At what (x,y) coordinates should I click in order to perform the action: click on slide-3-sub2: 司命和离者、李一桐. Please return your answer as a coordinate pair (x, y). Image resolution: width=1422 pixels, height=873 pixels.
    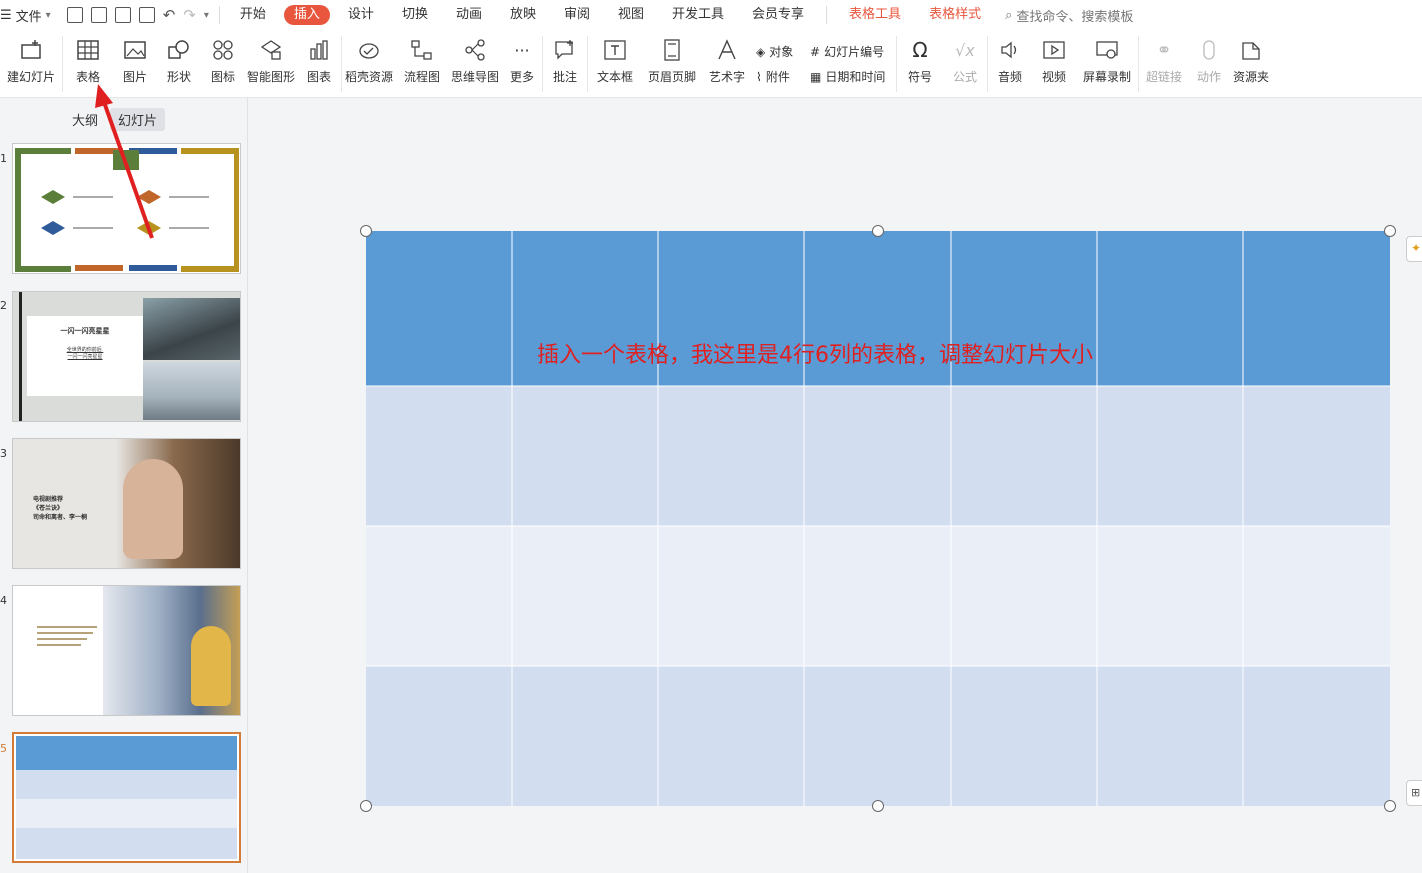
    Looking at the image, I should click on (60, 517).